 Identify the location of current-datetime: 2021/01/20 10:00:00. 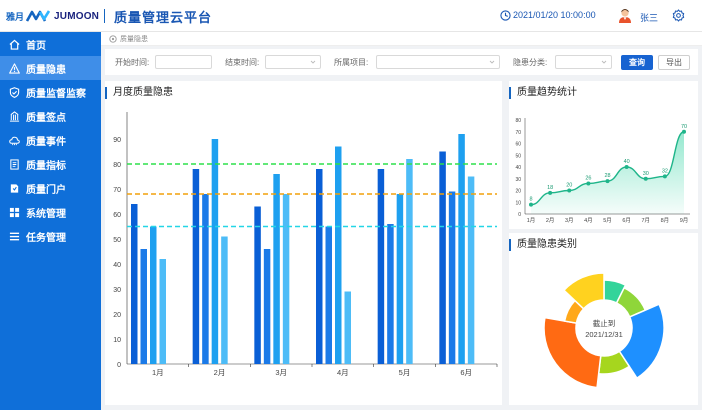
(554, 15).